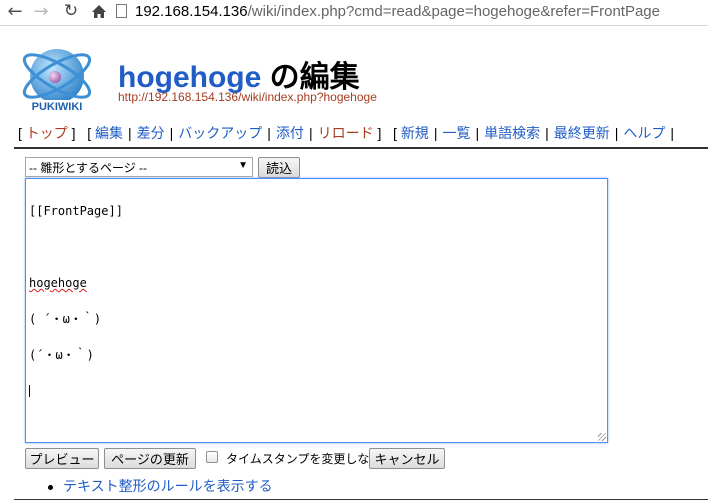  I want to click on no-timestamp-checkbox, so click(212, 457).